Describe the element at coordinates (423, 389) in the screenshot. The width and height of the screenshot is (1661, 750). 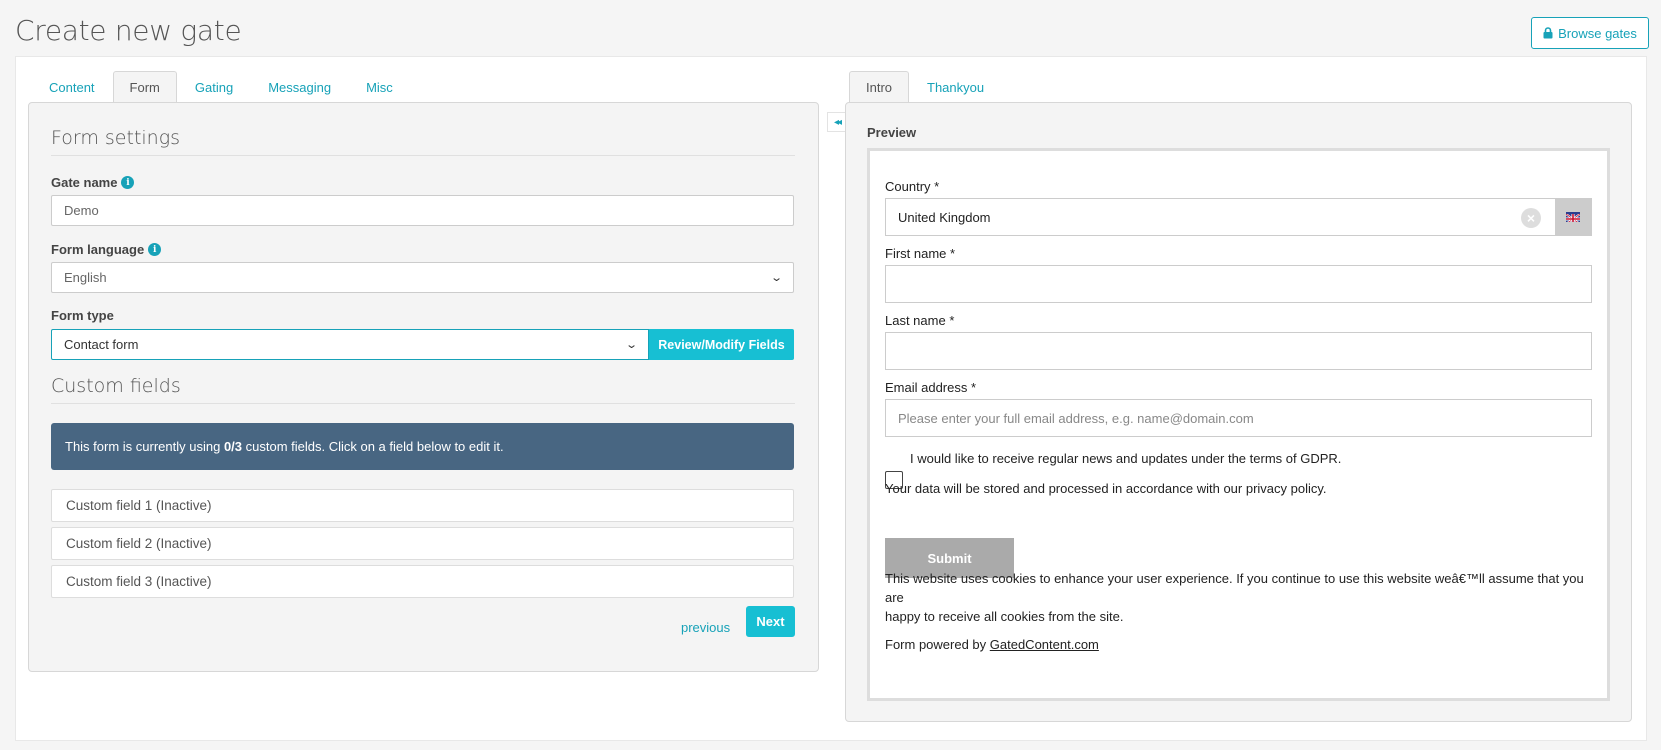
I see `custom-fields-heading: Custom fields` at that location.